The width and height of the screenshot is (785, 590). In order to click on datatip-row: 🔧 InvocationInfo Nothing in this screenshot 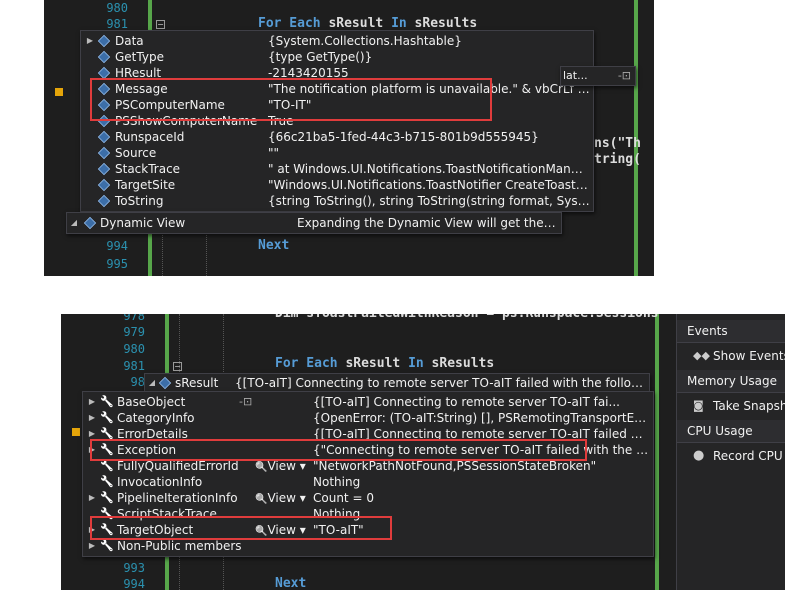, I will do `click(368, 482)`.